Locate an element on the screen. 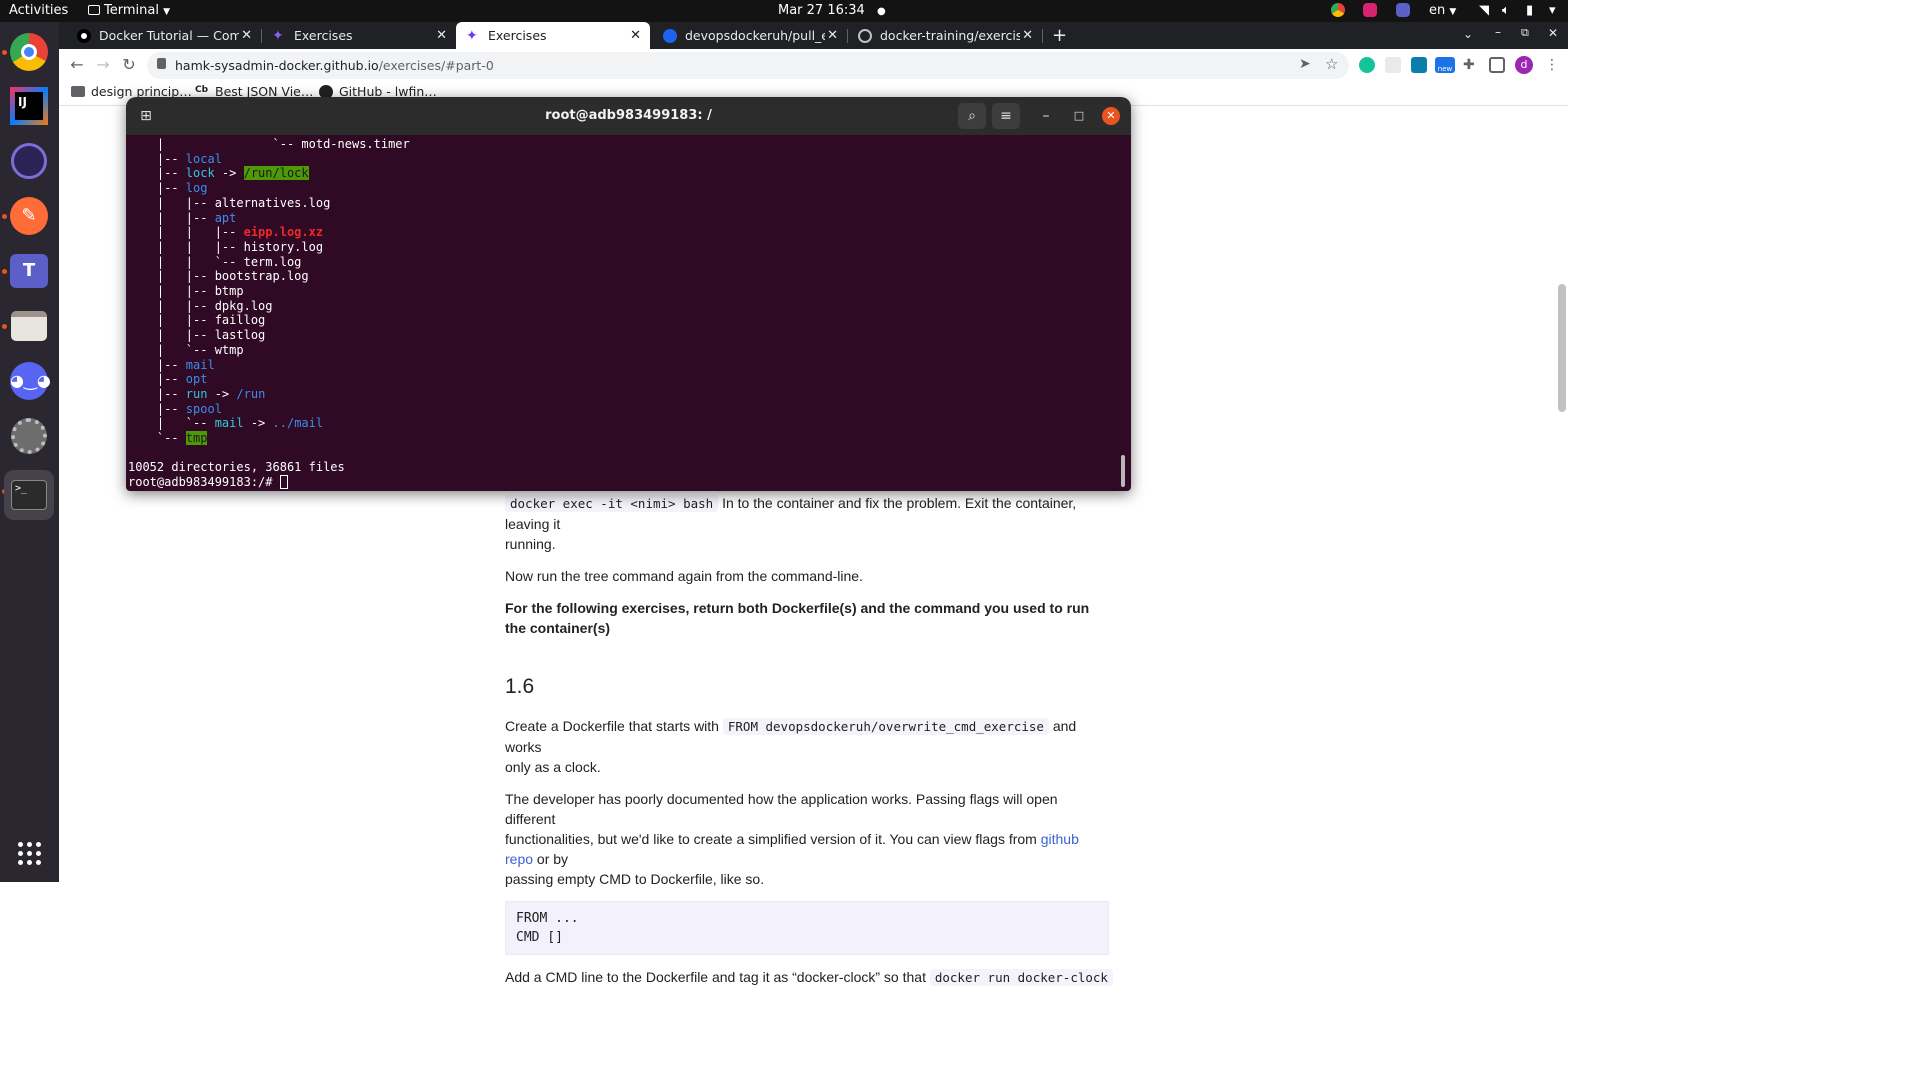 Image resolution: width=1920 pixels, height=1080 pixels. tab-title: devopsdockeruh/pull_exe is located at coordinates (755, 35).